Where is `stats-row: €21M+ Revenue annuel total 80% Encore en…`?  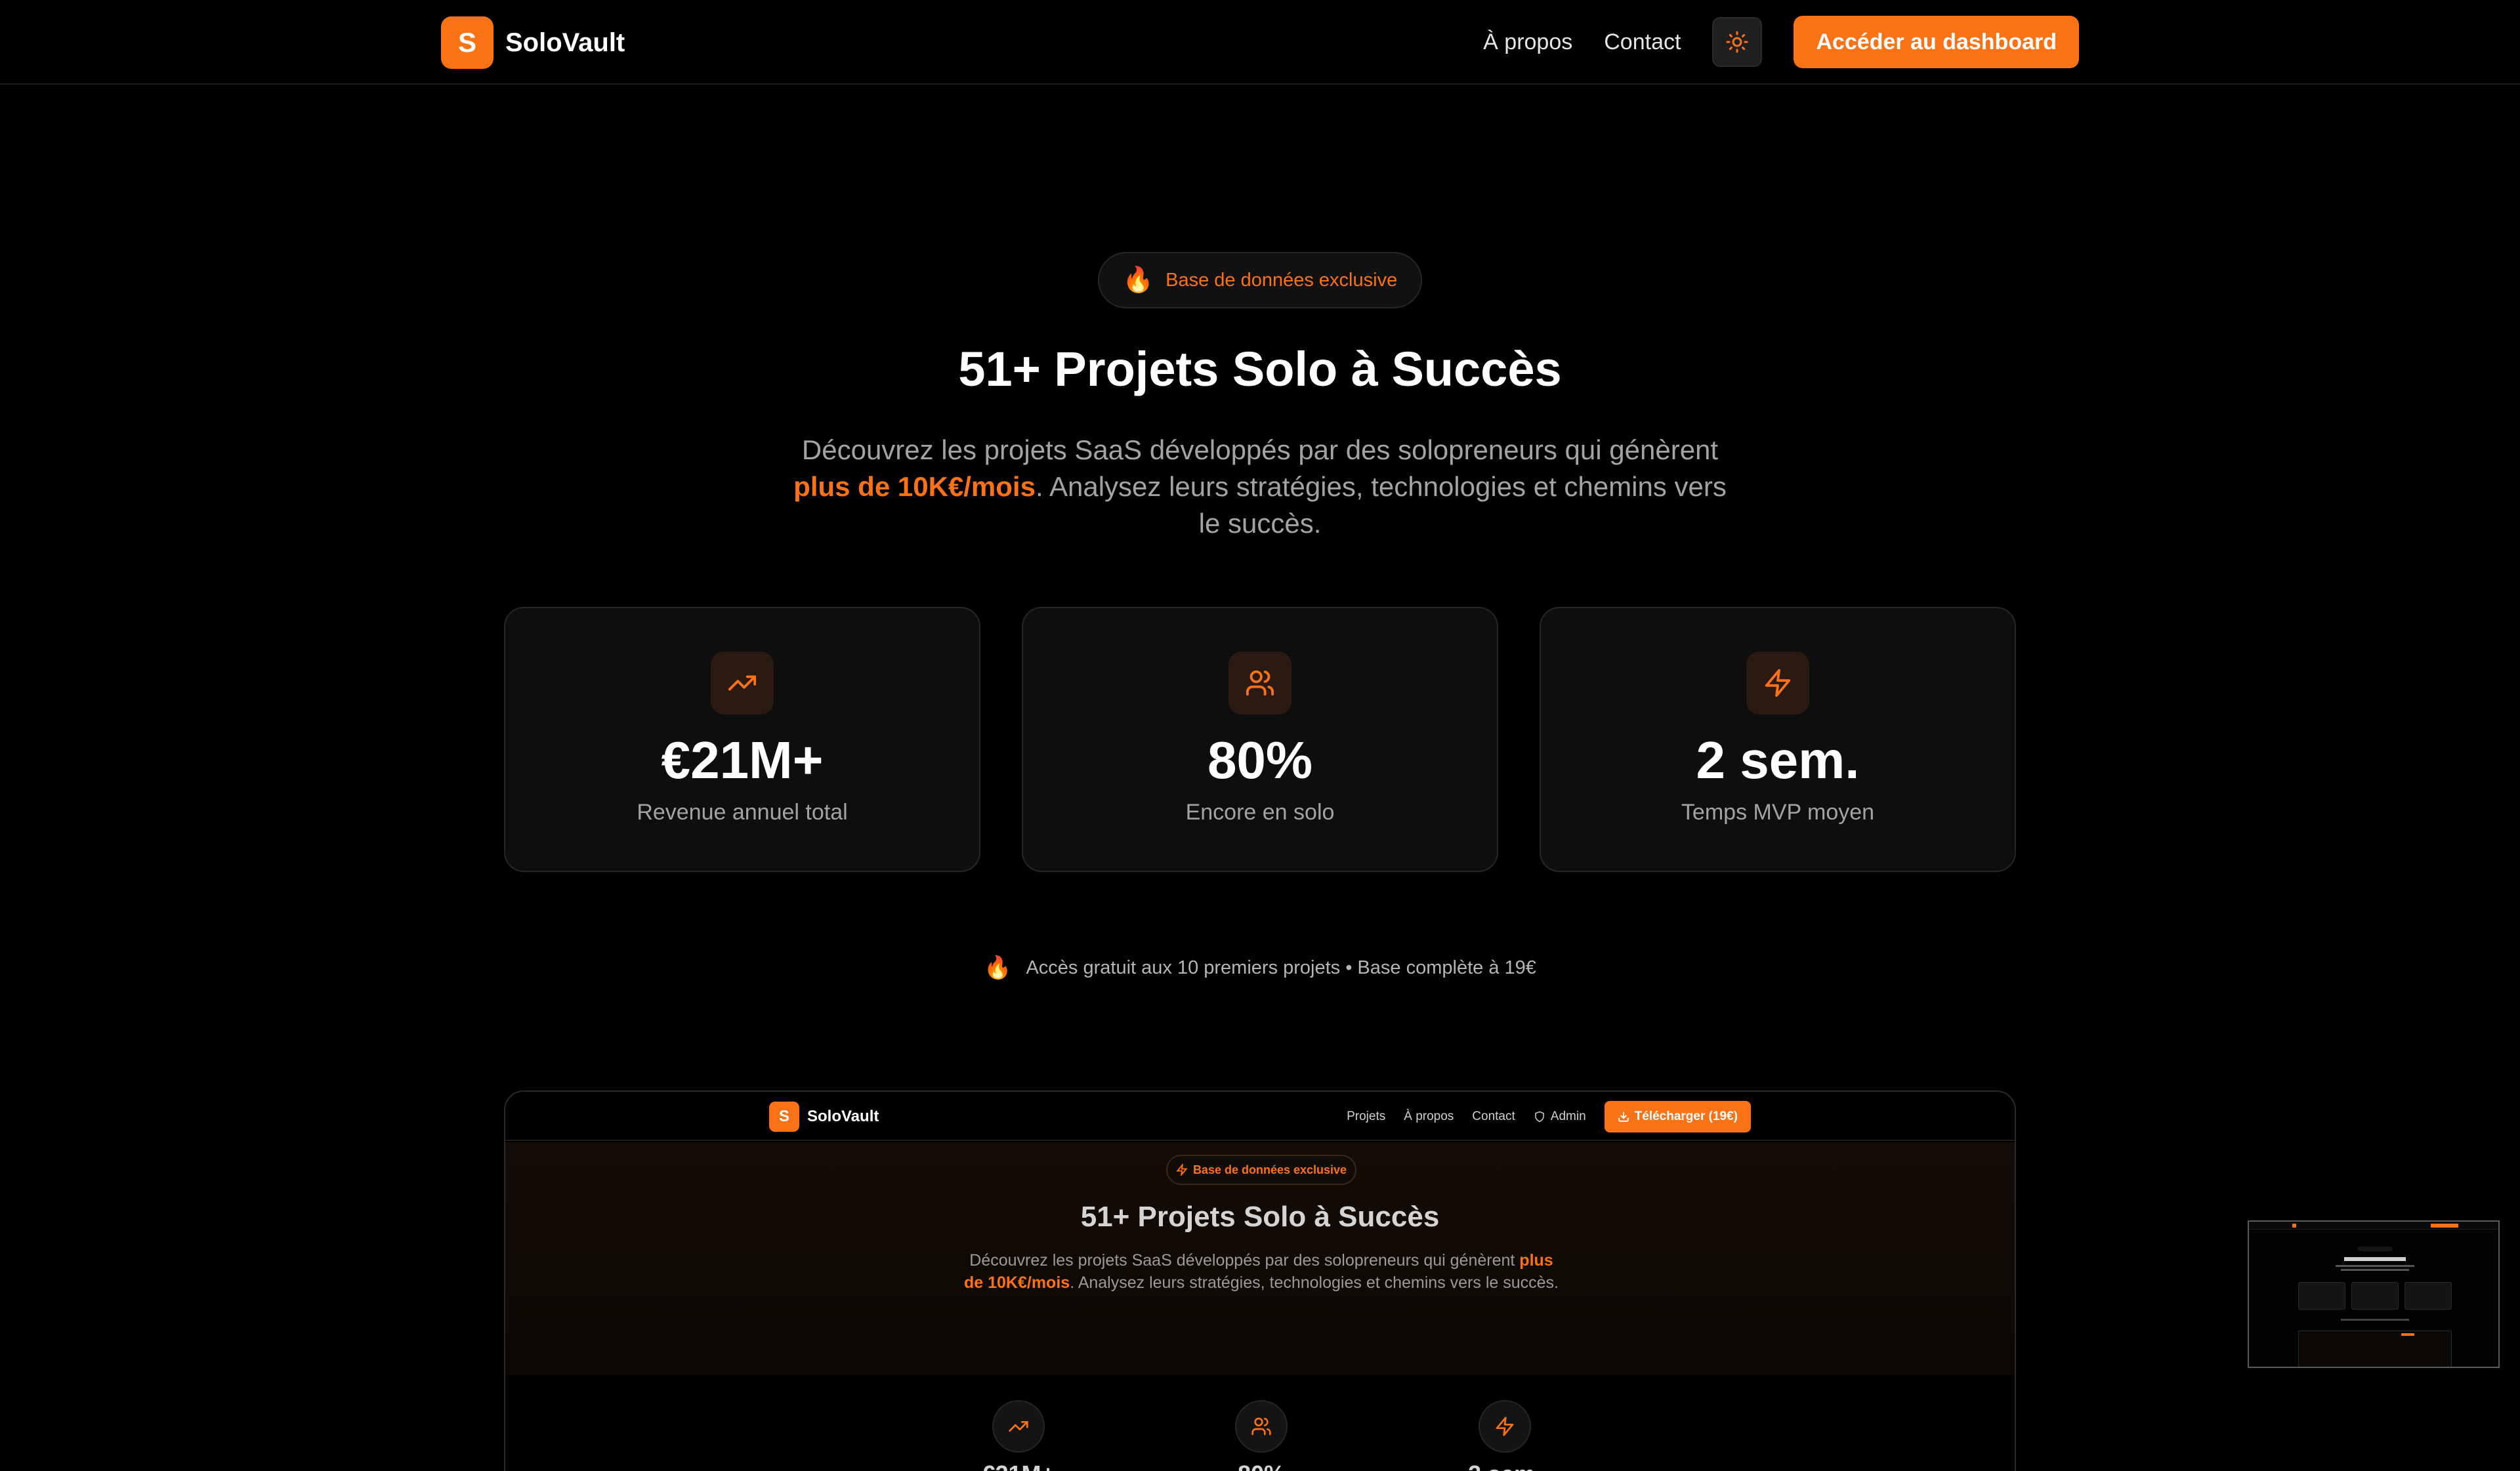
stats-row: €21M+ Revenue annuel total 80% Encore en… is located at coordinates (1260, 739).